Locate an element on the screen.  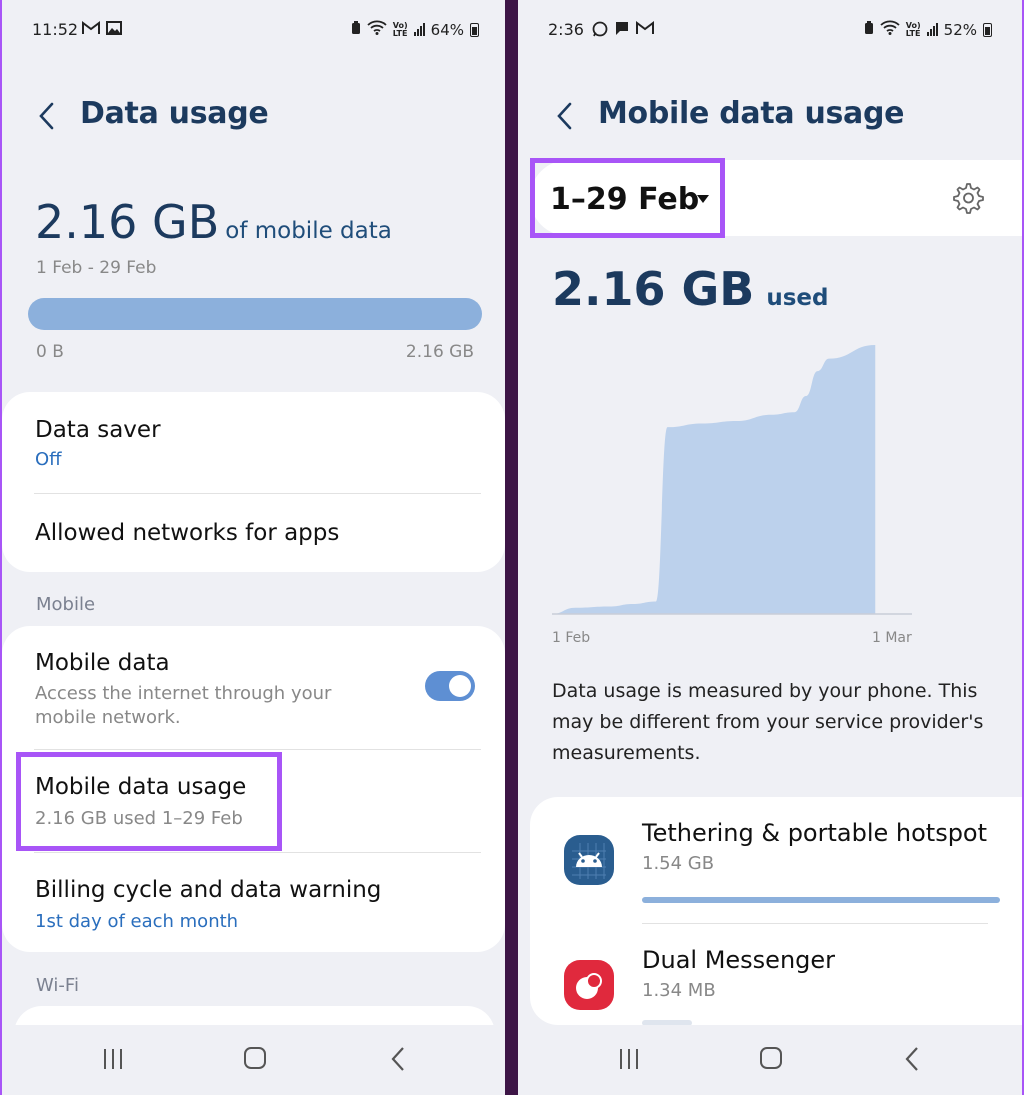
usage-bar is located at coordinates (255, 314).